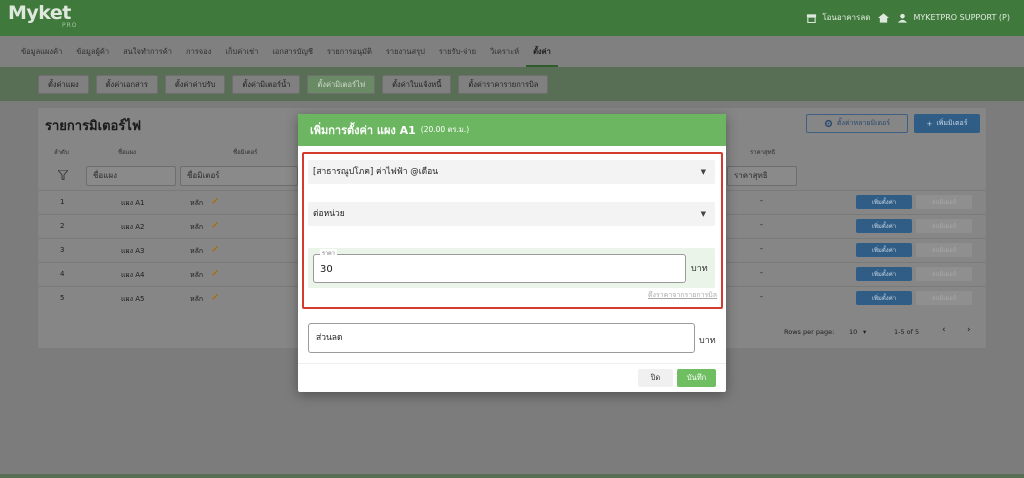 The image size is (1024, 478). What do you see at coordinates (133, 203) in the screenshot?
I see `row-stall-name: แผง A1` at bounding box center [133, 203].